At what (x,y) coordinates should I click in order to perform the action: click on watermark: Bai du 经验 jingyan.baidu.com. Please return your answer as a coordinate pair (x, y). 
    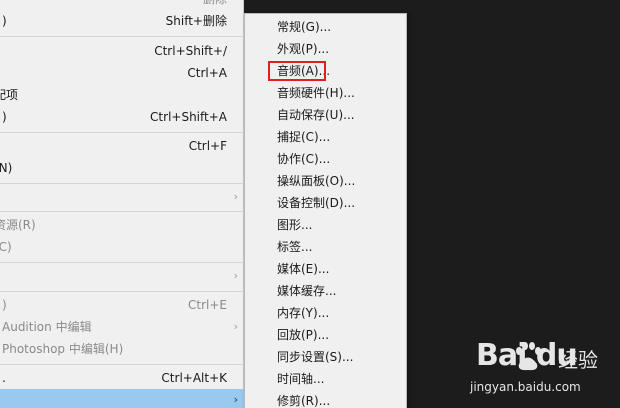
    Looking at the image, I should click on (545, 373).